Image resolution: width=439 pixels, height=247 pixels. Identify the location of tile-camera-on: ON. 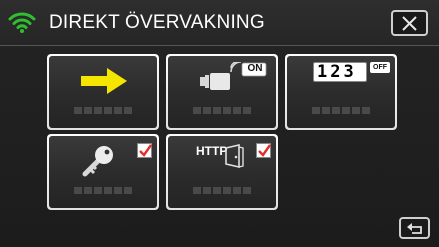
(222, 92).